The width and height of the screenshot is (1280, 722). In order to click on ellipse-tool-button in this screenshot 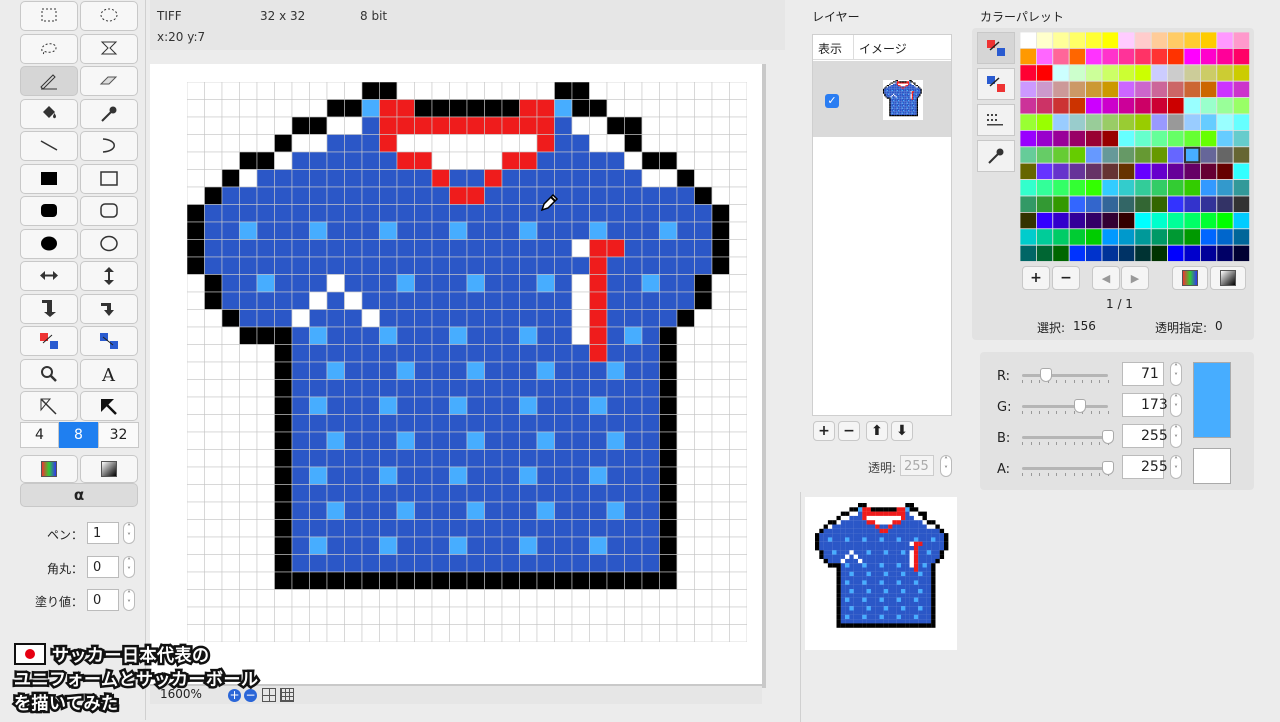, I will do `click(109, 244)`.